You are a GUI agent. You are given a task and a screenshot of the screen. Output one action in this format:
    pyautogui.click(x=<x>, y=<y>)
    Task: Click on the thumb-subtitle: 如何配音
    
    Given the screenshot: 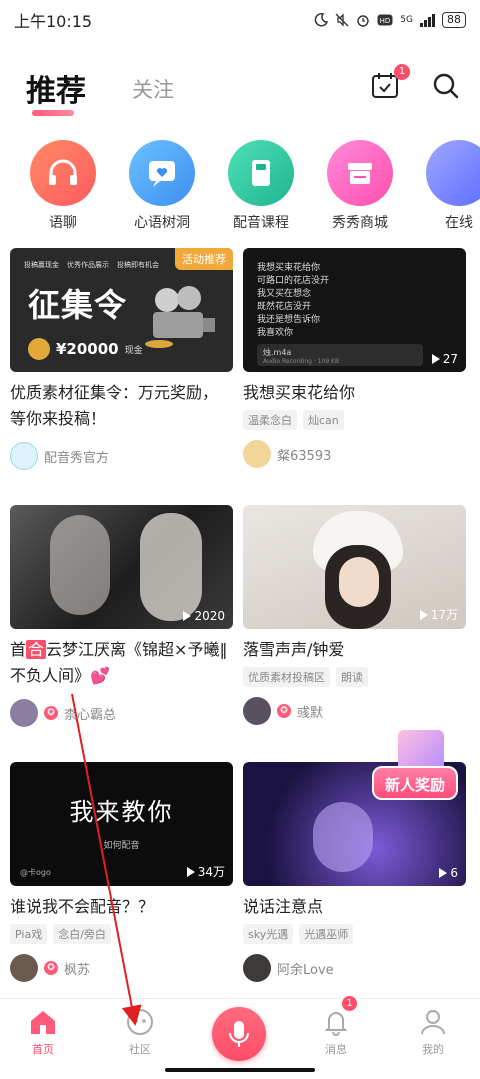 What is the action you would take?
    pyautogui.click(x=121, y=846)
    